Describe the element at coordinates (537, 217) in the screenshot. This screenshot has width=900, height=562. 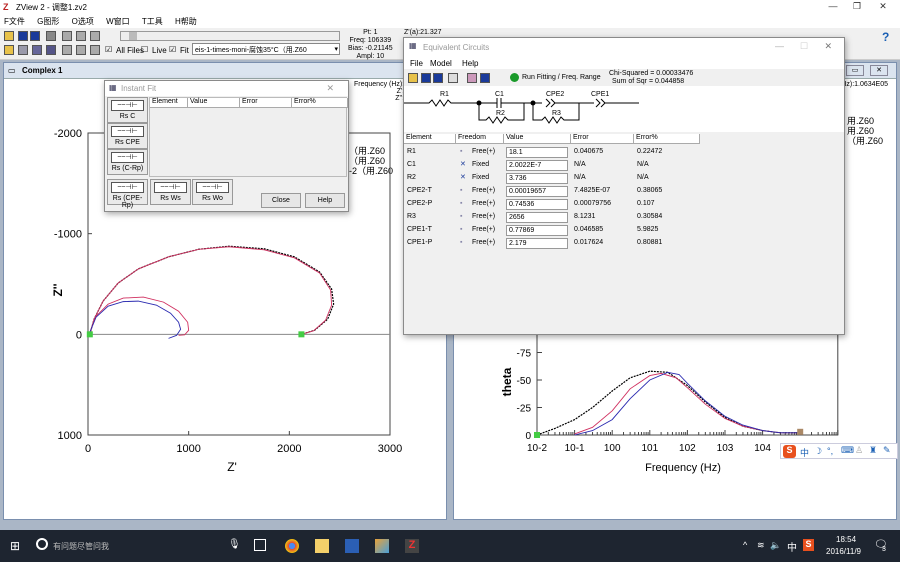
I see `value-input: 2656` at that location.